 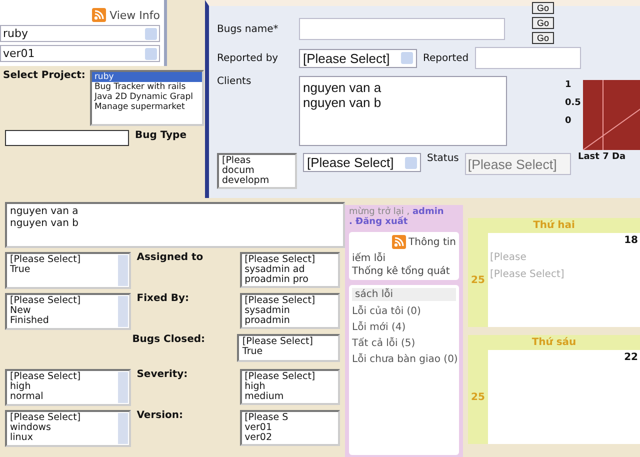 What do you see at coordinates (248, 58) in the screenshot?
I see `field-label: Reported by` at bounding box center [248, 58].